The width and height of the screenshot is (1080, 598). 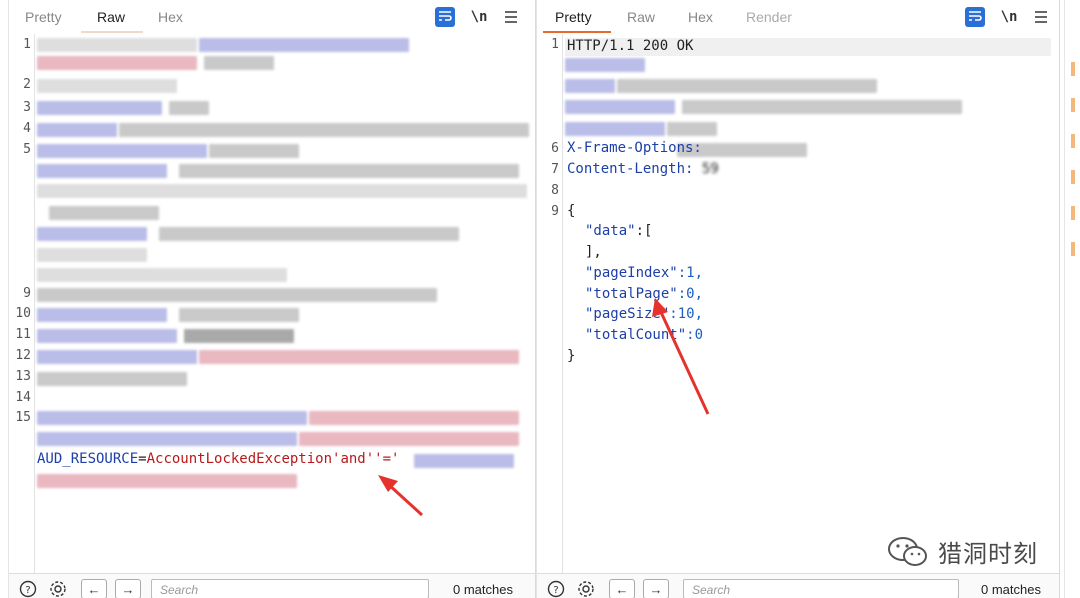 I want to click on annotation-arrows, so click(x=544, y=407).